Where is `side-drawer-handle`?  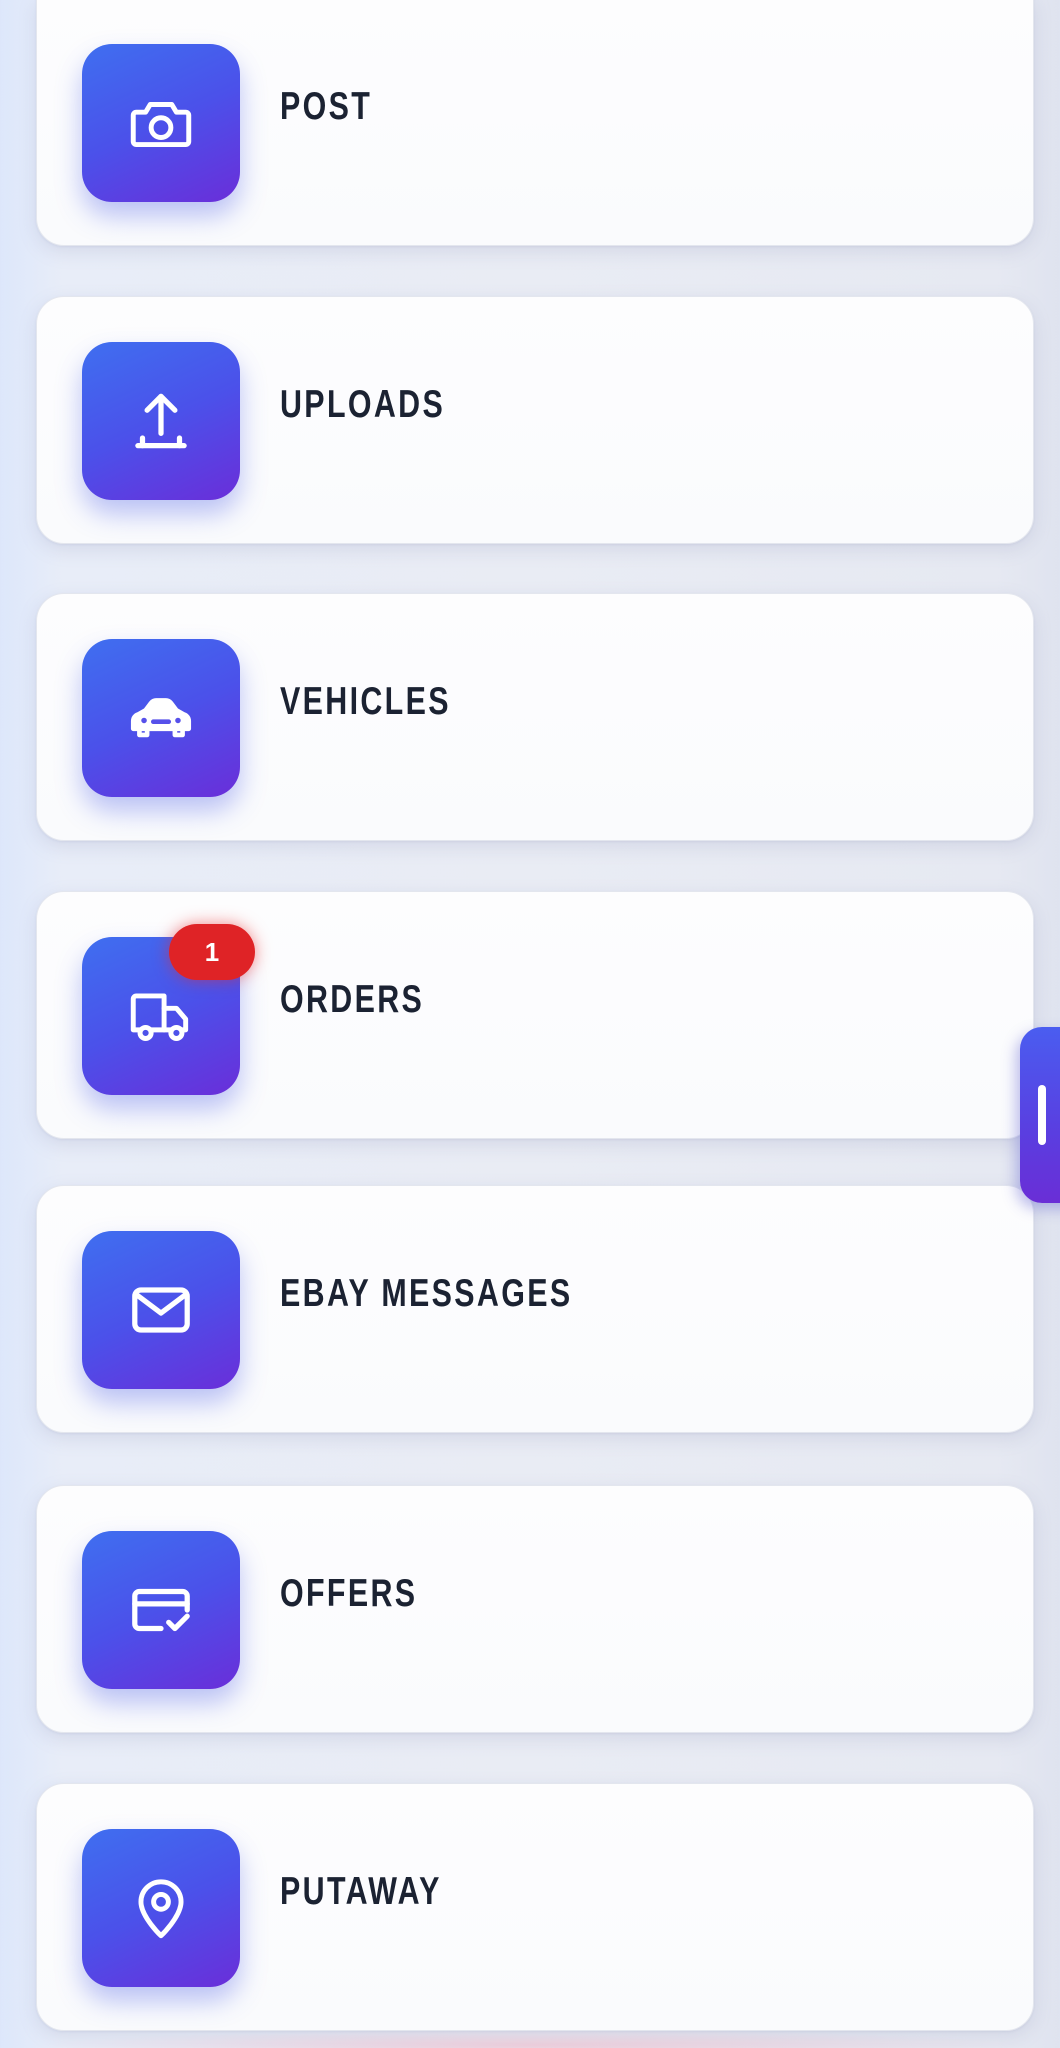
side-drawer-handle is located at coordinates (1040, 1115).